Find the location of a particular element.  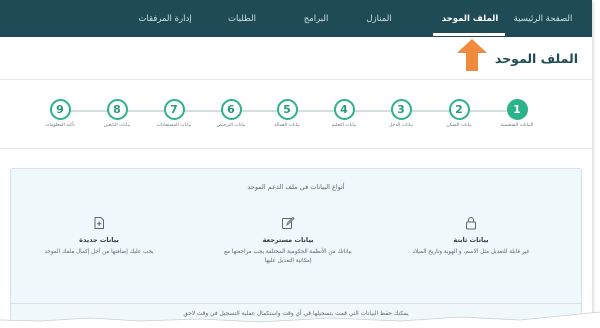

step-number: 3 is located at coordinates (401, 109).